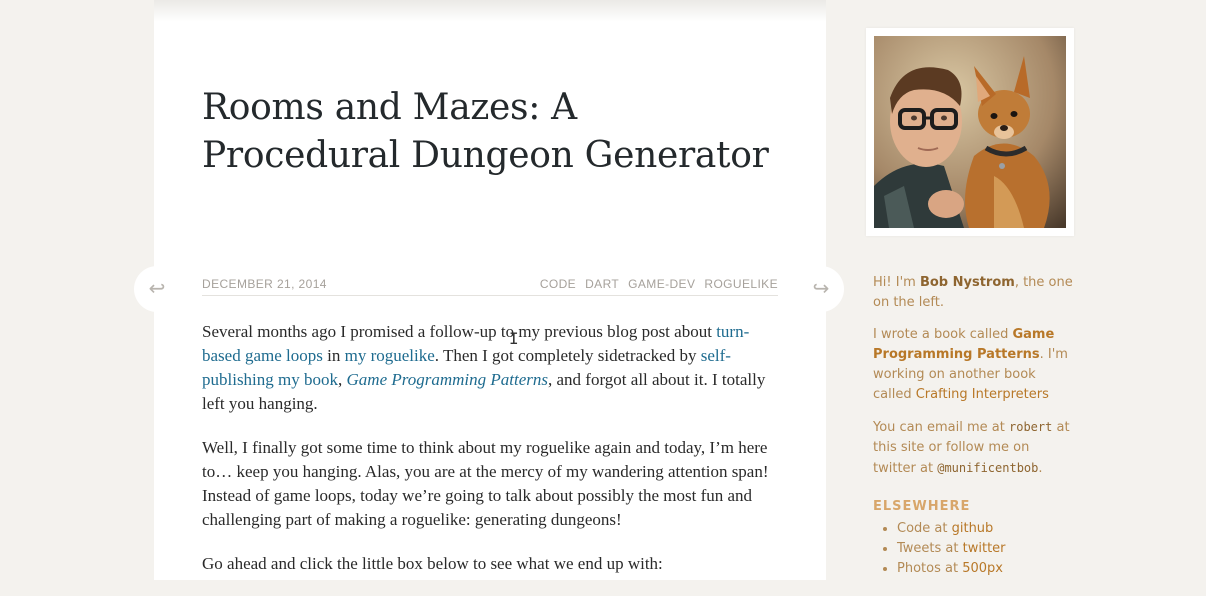 The width and height of the screenshot is (1206, 596). I want to click on tag-game-dev: GAME-DEV, so click(661, 284).